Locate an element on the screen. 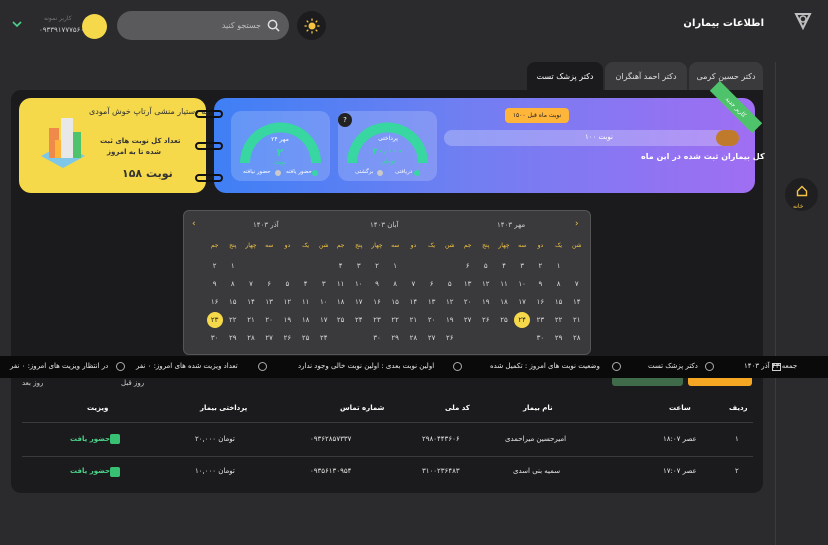  calendar-next-arrow: › is located at coordinates (577, 224).